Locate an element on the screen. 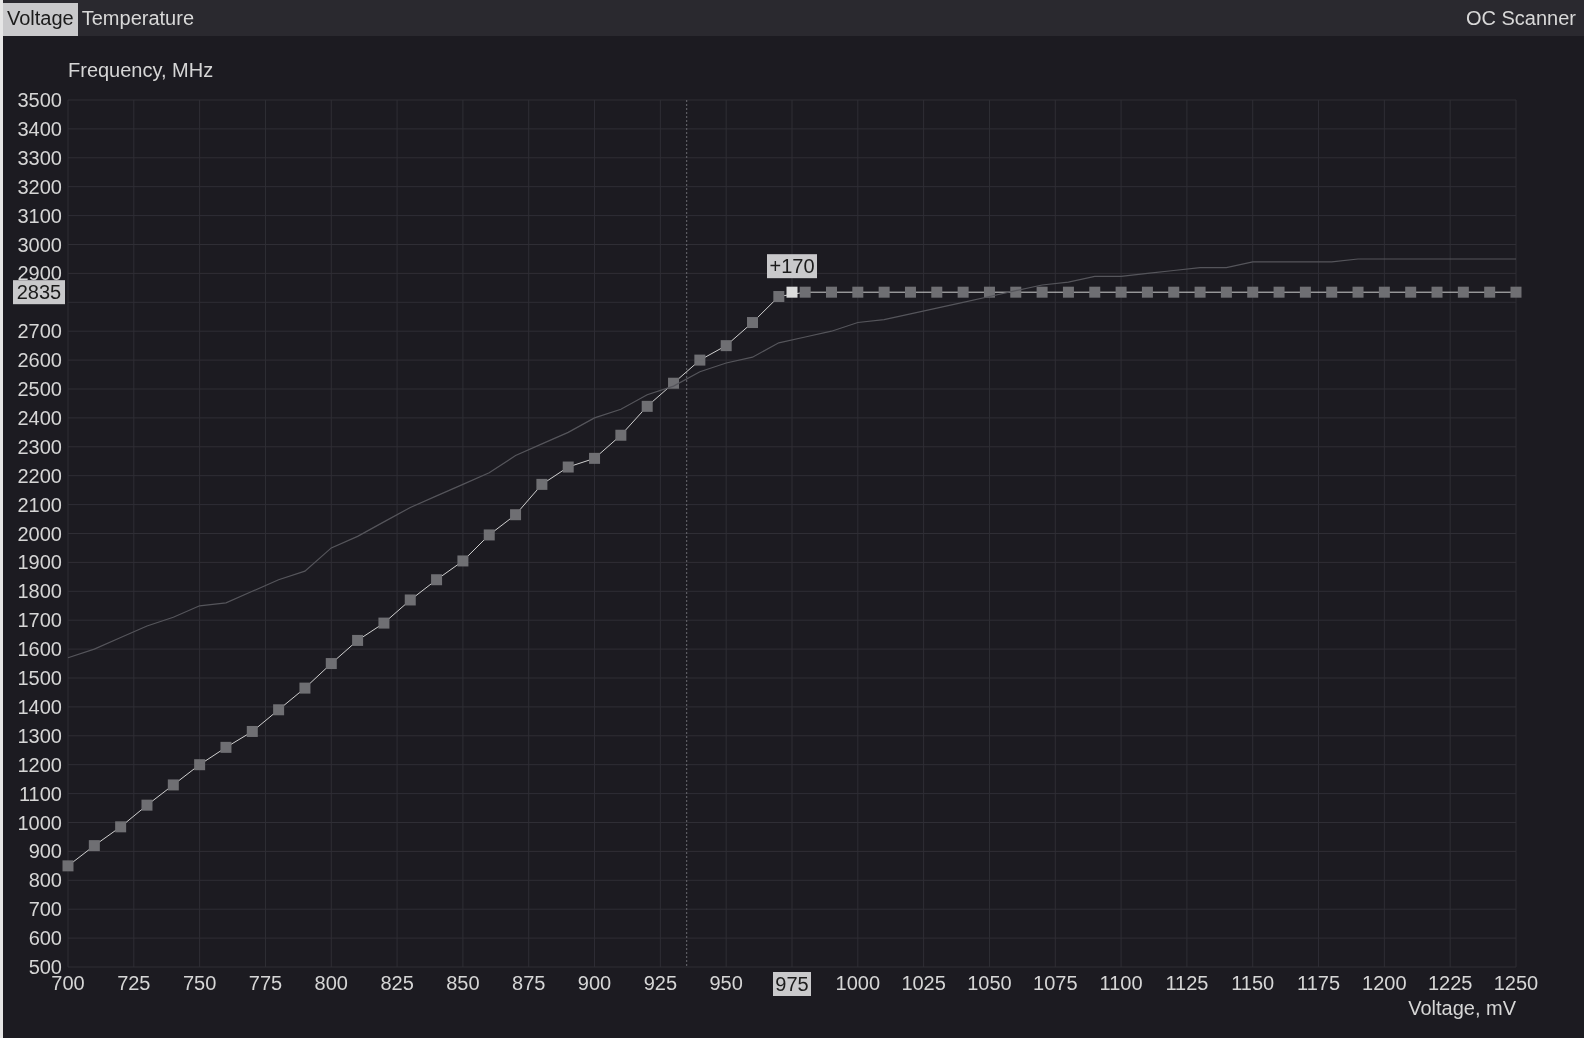 The width and height of the screenshot is (1584, 1038). x-axis-label: 1000 is located at coordinates (858, 983).